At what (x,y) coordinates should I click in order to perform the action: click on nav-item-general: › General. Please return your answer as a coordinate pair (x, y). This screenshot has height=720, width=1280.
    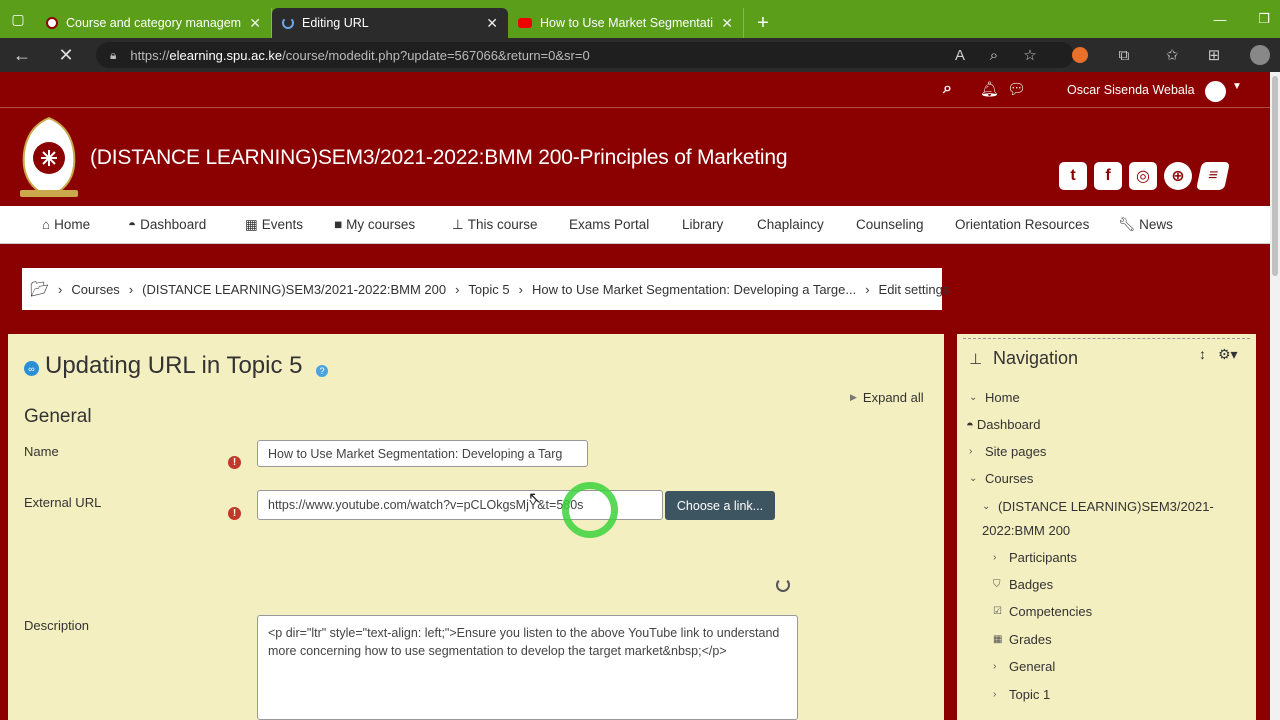
    Looking at the image, I should click on (1024, 666).